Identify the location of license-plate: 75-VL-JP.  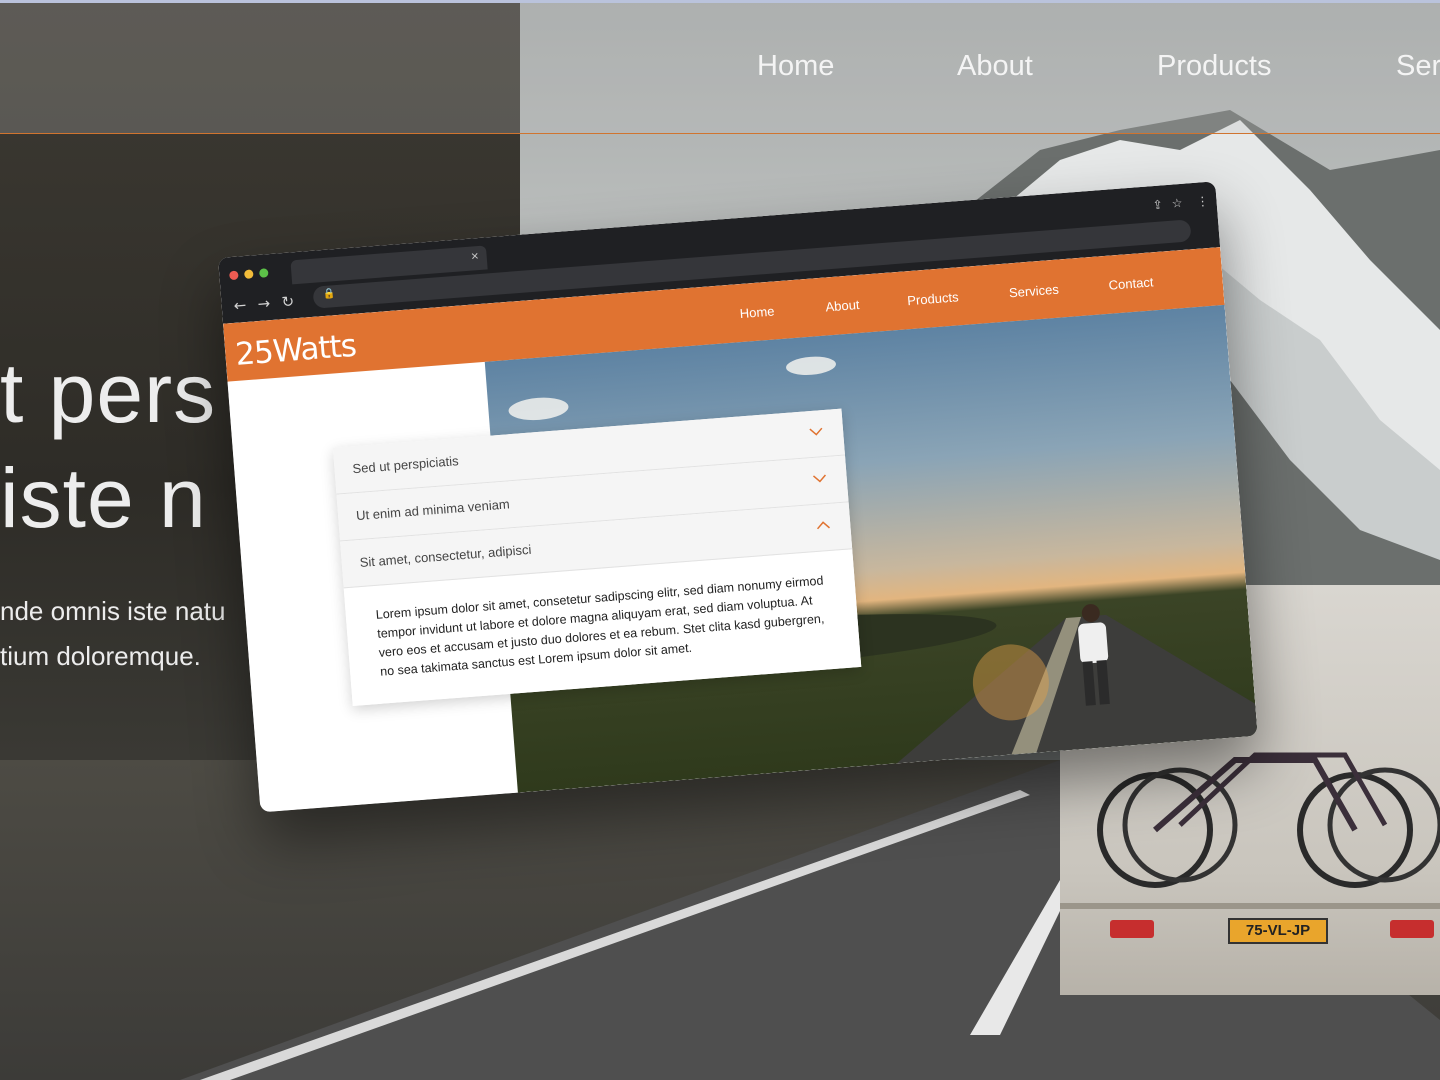
(1278, 931).